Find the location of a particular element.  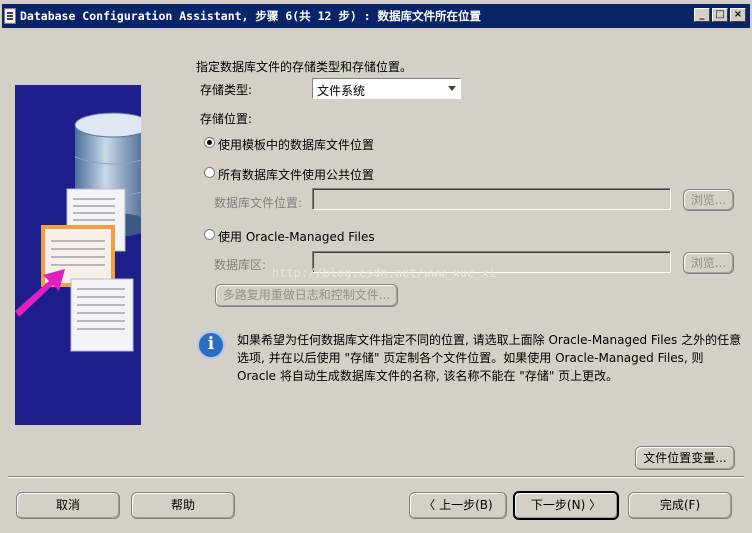

storage-type-select: 文件系统 is located at coordinates (386, 88).